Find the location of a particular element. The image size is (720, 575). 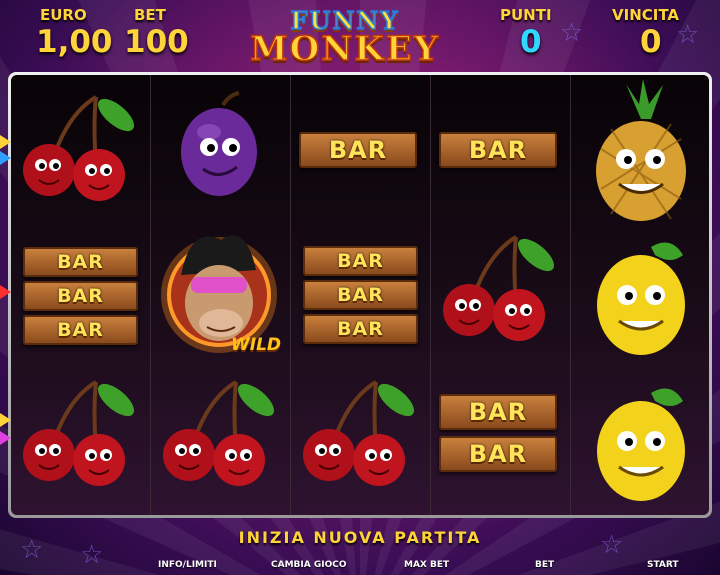

max-bet-button: MAX BET is located at coordinates (426, 565).